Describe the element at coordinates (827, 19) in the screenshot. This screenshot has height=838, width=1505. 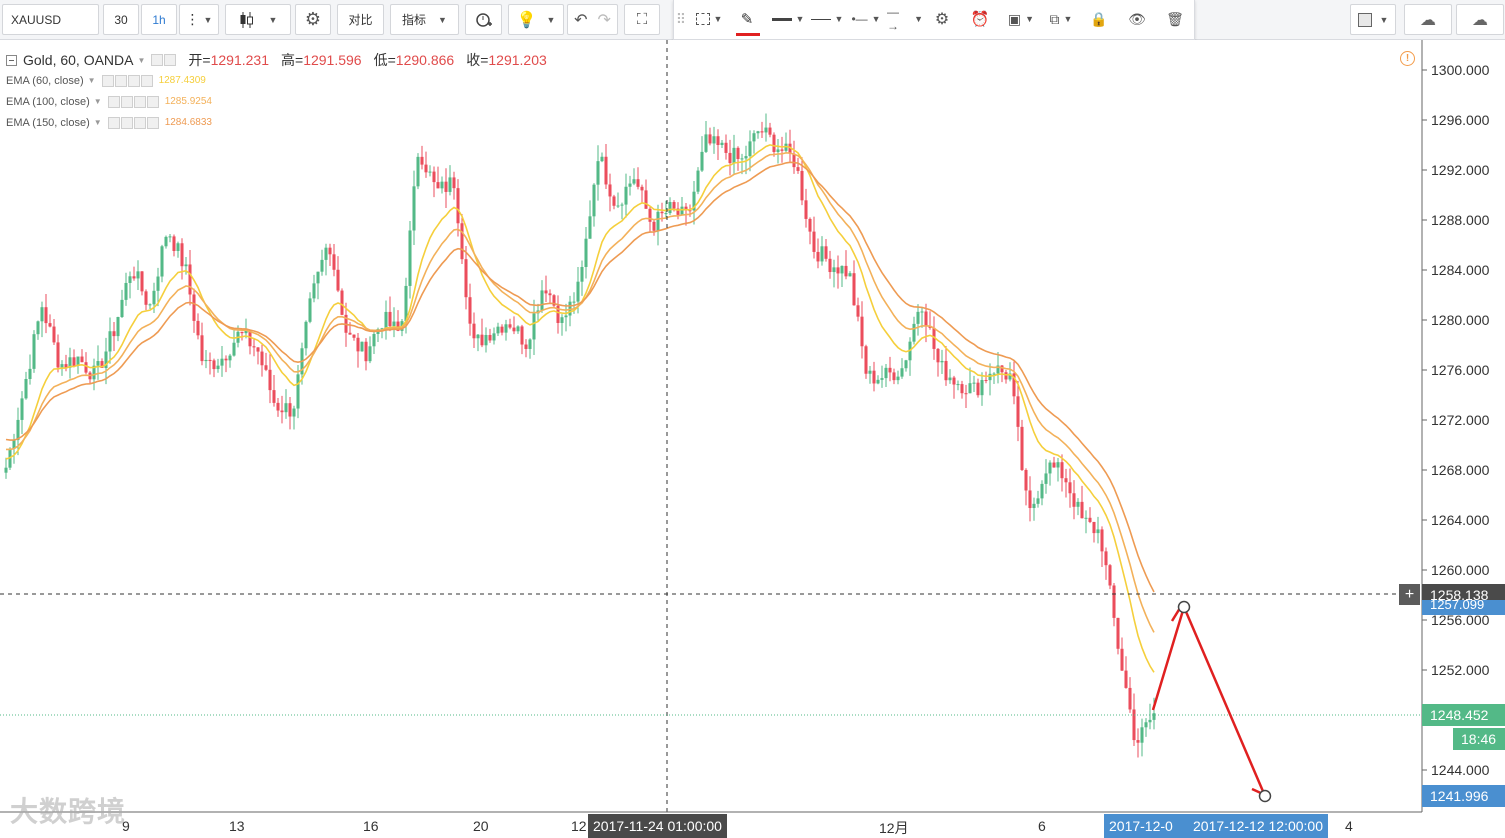
I see `line-style-button: ▼` at that location.